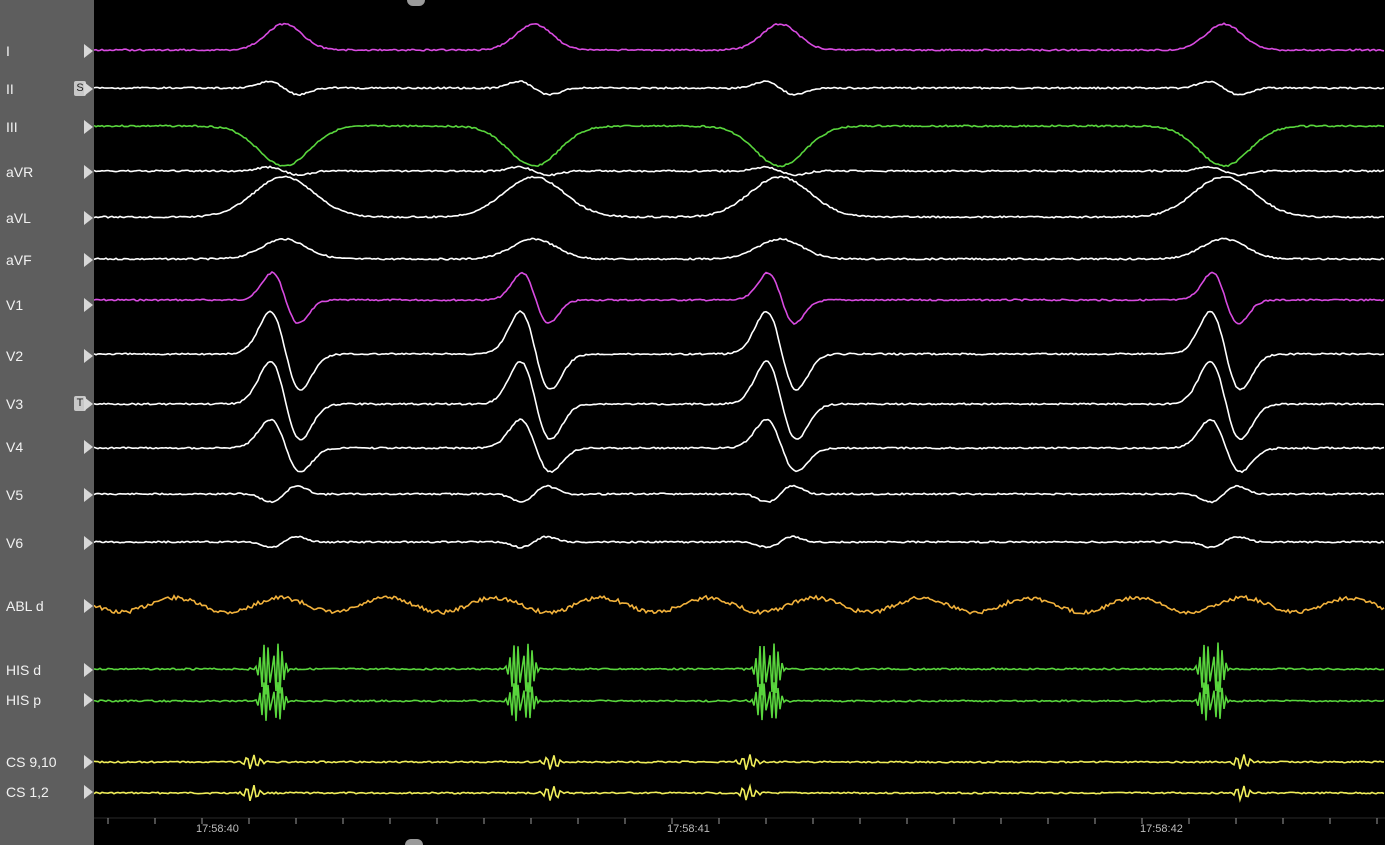 The height and width of the screenshot is (845, 1385). Describe the element at coordinates (12, 127) in the screenshot. I see `channel-label-iii: III` at that location.